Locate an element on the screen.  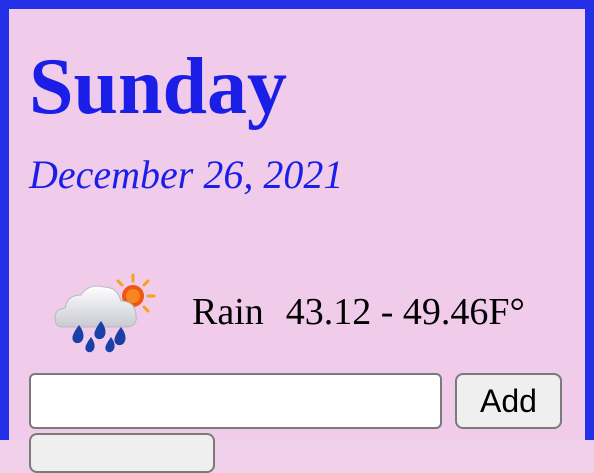
weather-condition: Rain is located at coordinates (228, 312).